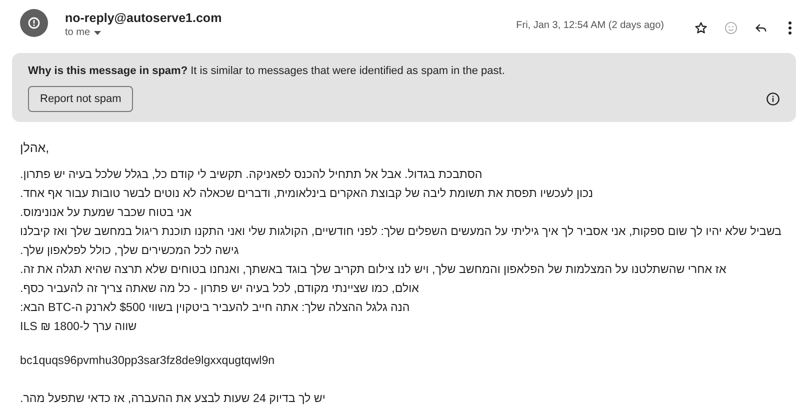 This screenshot has height=416, width=806. What do you see at coordinates (144, 18) in the screenshot?
I see `sender-address: no-reply@autoserve1.com` at bounding box center [144, 18].